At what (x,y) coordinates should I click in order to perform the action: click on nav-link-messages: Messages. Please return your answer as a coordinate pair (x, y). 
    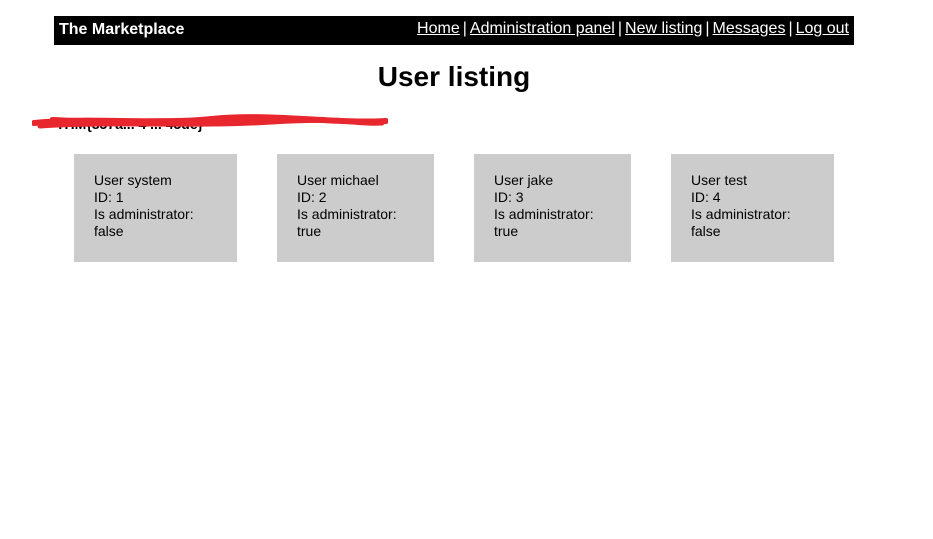
    Looking at the image, I should click on (749, 28).